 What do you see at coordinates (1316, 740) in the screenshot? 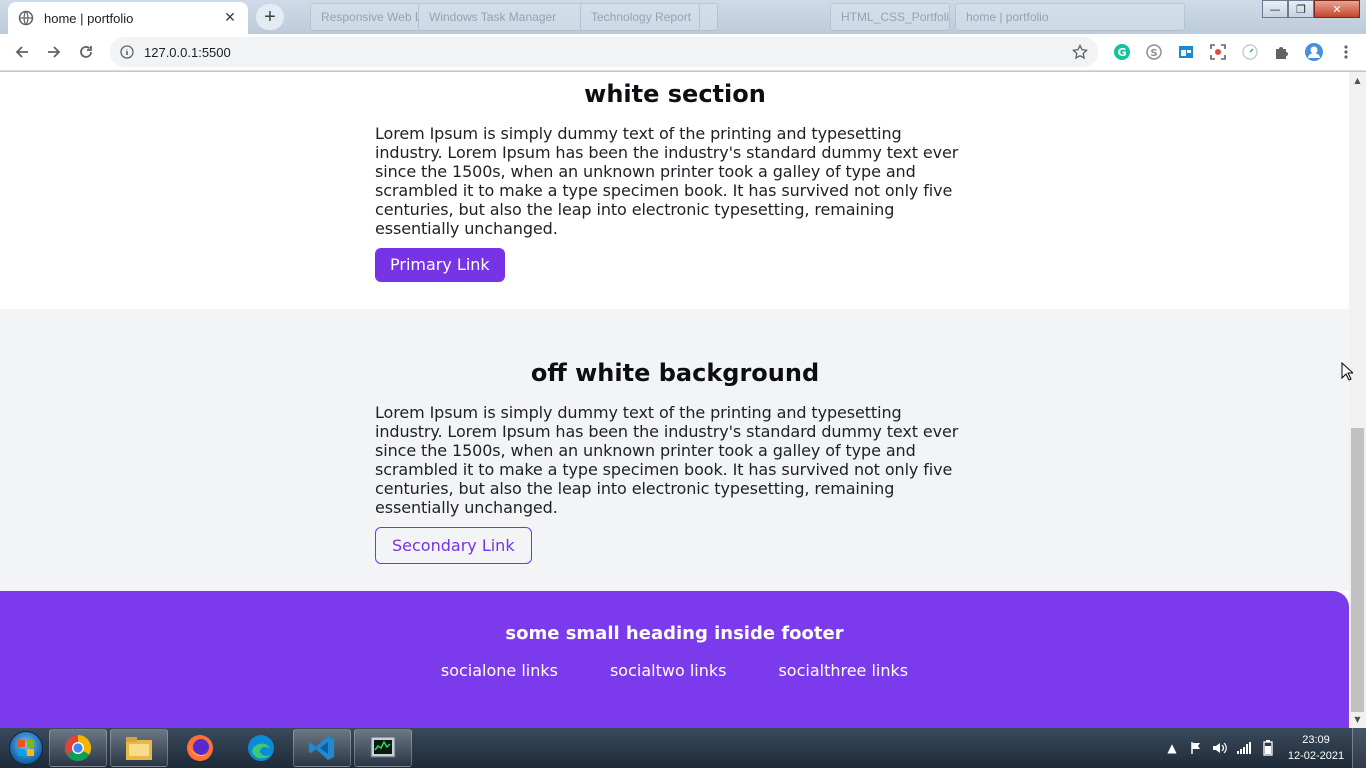
I see `clock-time: 23:09` at bounding box center [1316, 740].